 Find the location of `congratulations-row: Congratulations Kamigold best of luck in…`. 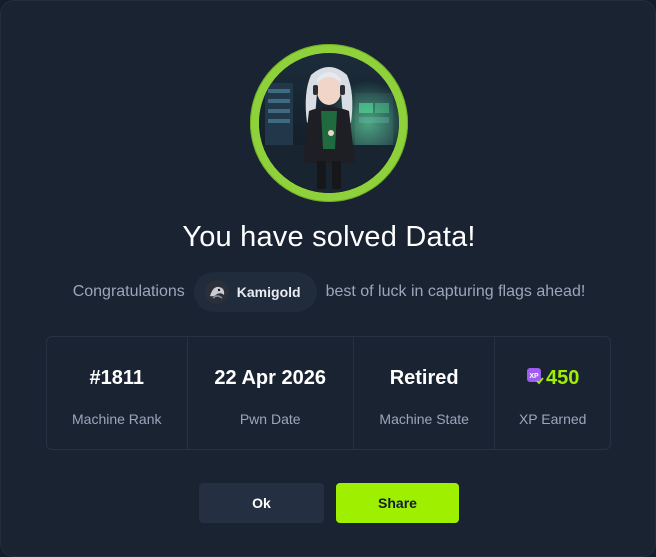

congratulations-row: Congratulations Kamigold best of luck in… is located at coordinates (328, 292).